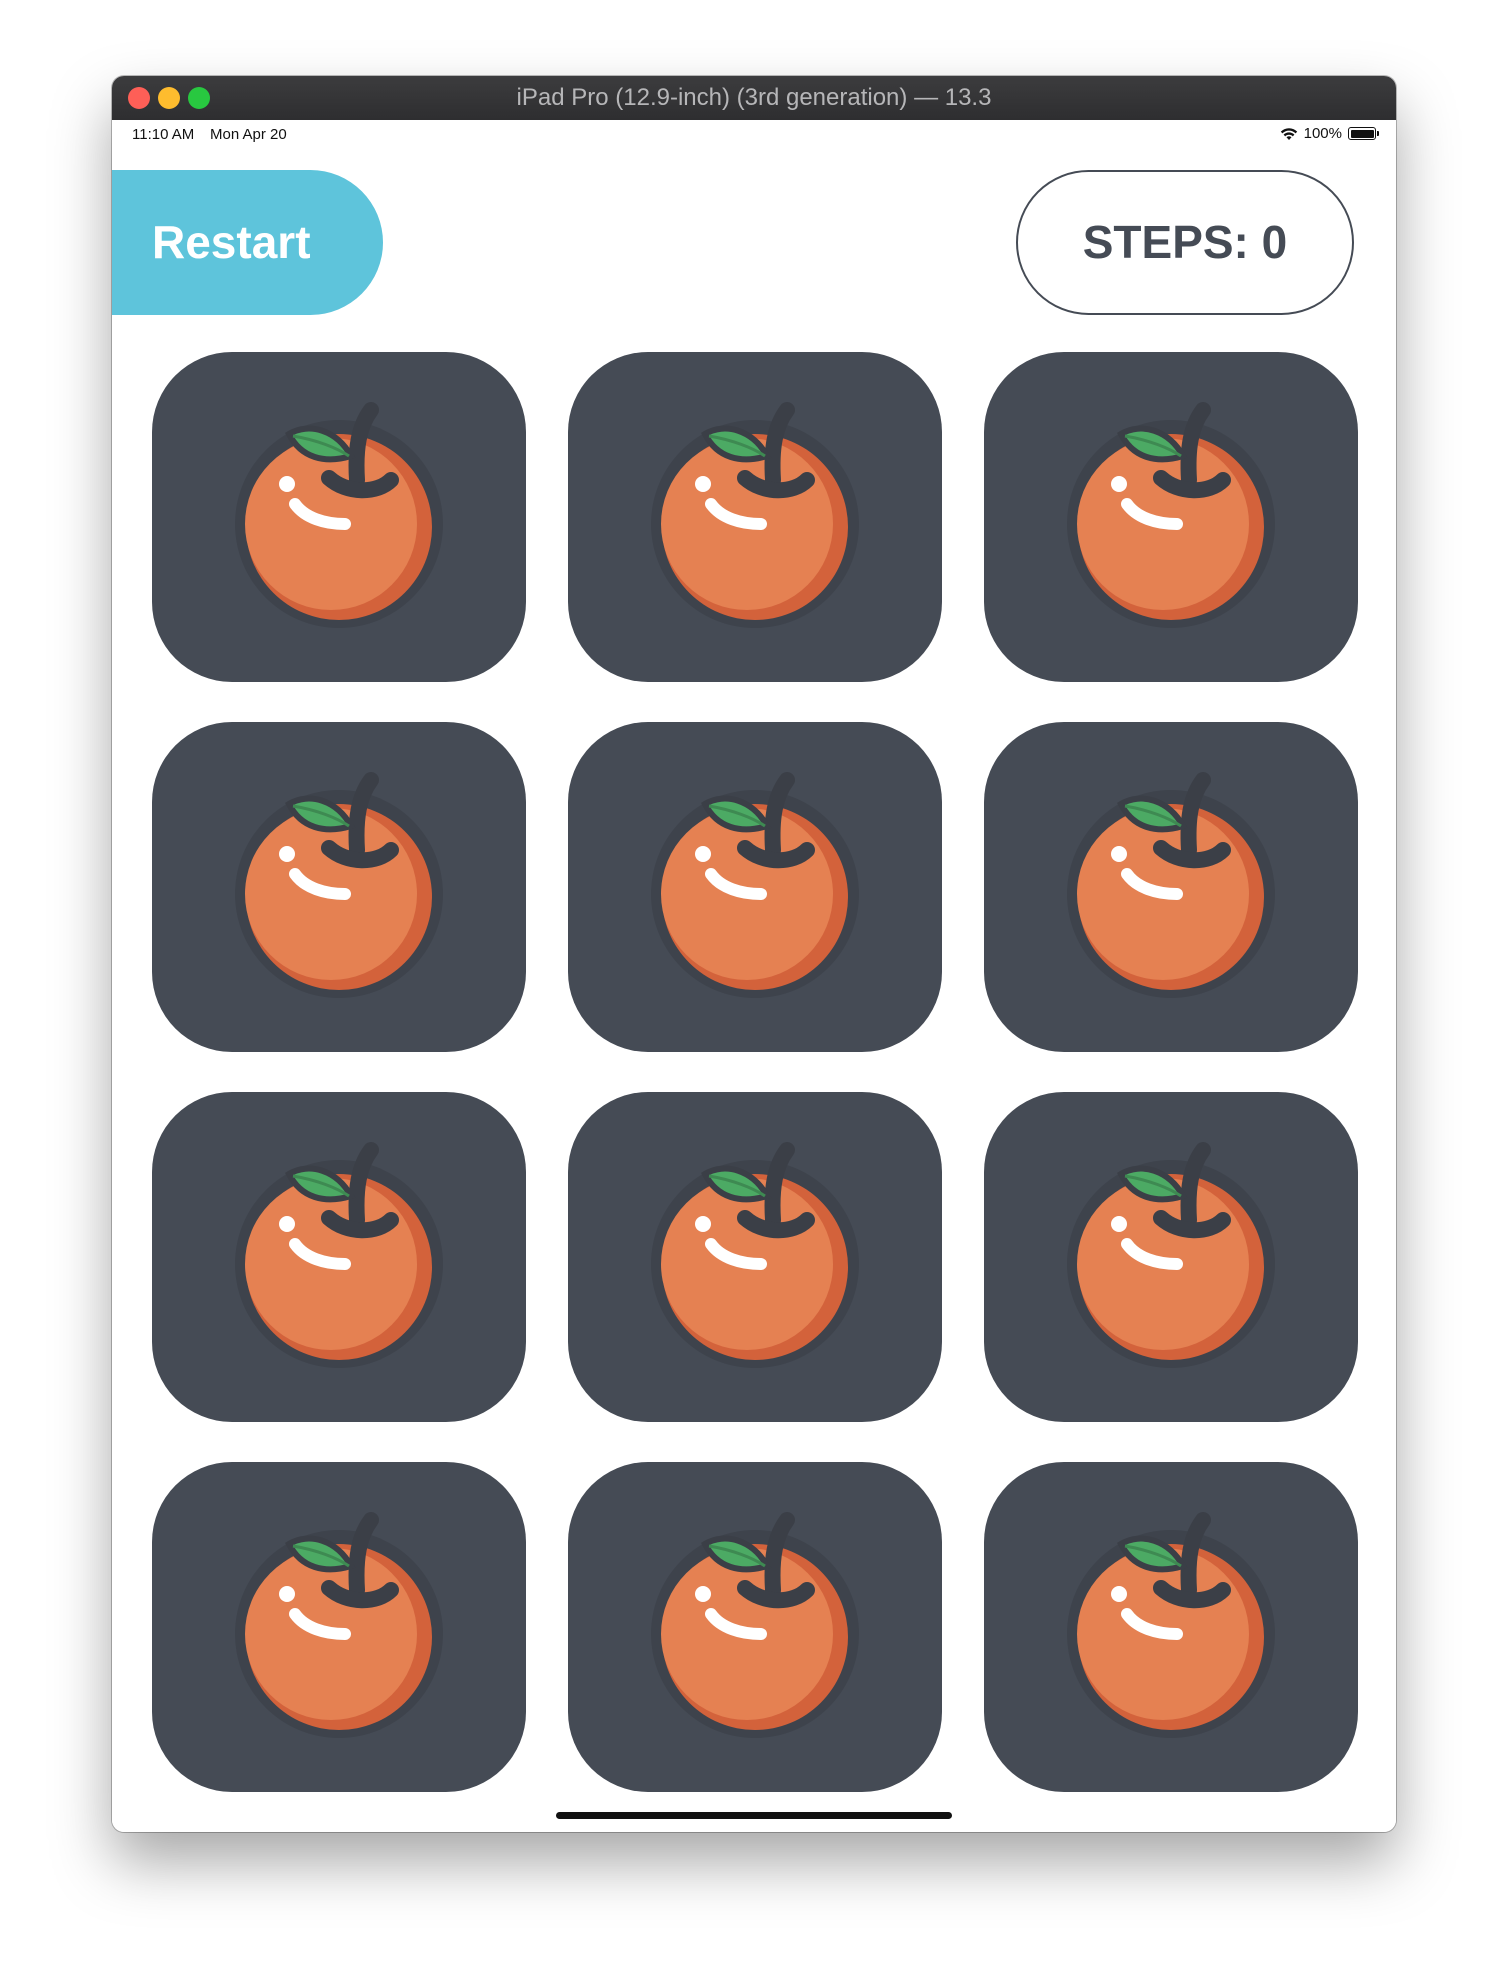 The height and width of the screenshot is (1978, 1506). What do you see at coordinates (1185, 242) in the screenshot?
I see `steps-counter: STEPS: 0` at bounding box center [1185, 242].